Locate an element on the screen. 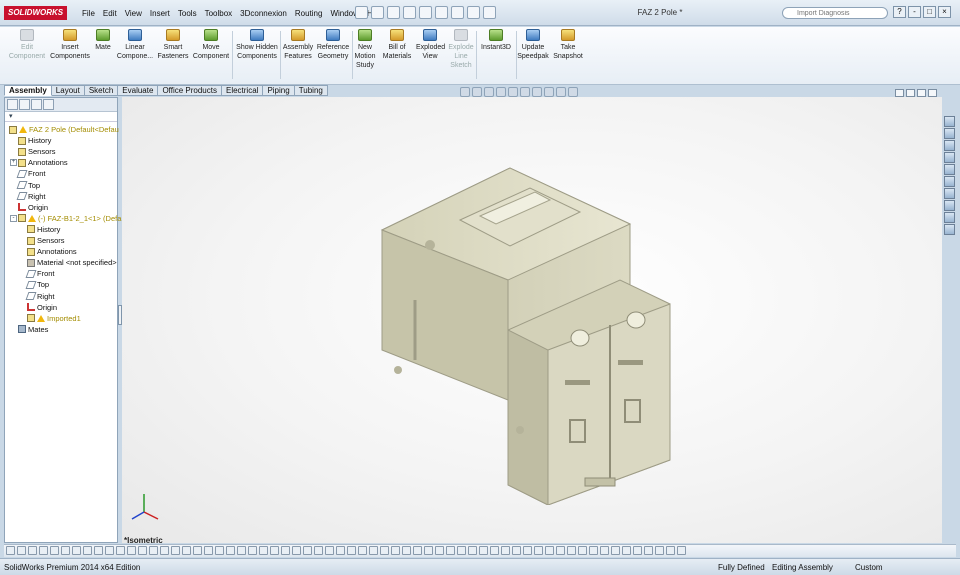  search-input is located at coordinates (835, 13).